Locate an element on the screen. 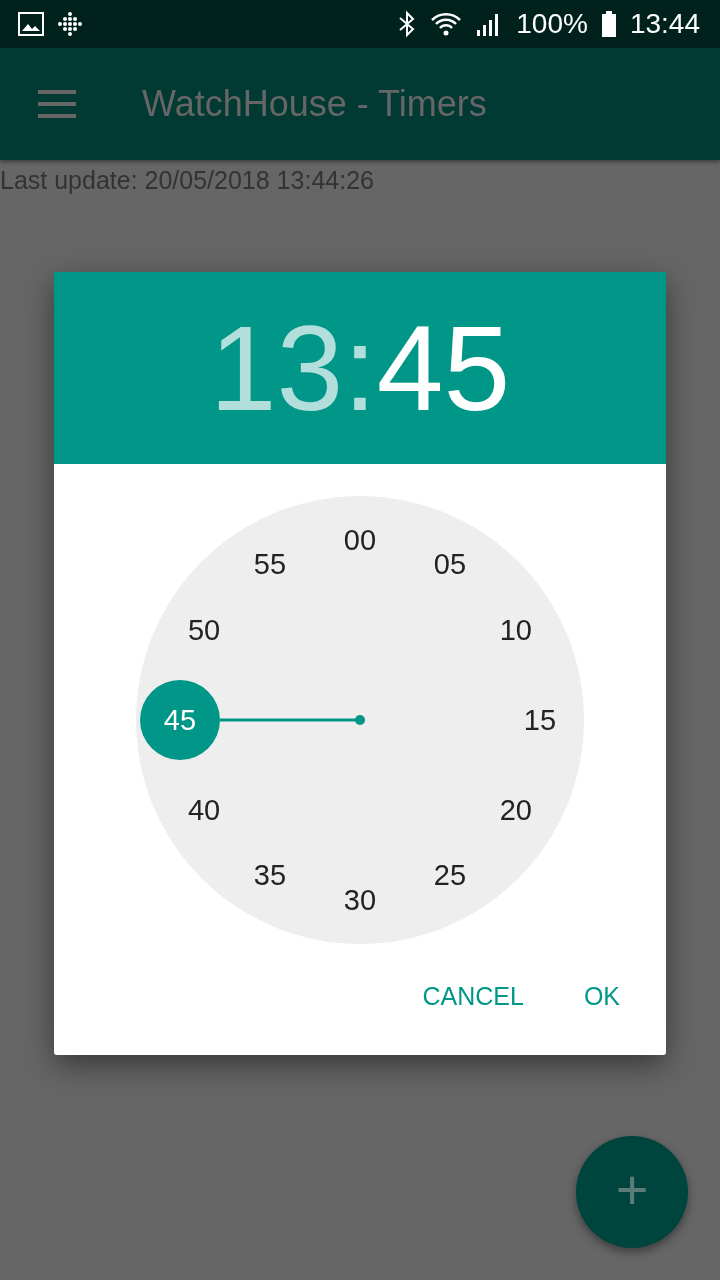  app-title: WatchHouse - Timers is located at coordinates (314, 104).